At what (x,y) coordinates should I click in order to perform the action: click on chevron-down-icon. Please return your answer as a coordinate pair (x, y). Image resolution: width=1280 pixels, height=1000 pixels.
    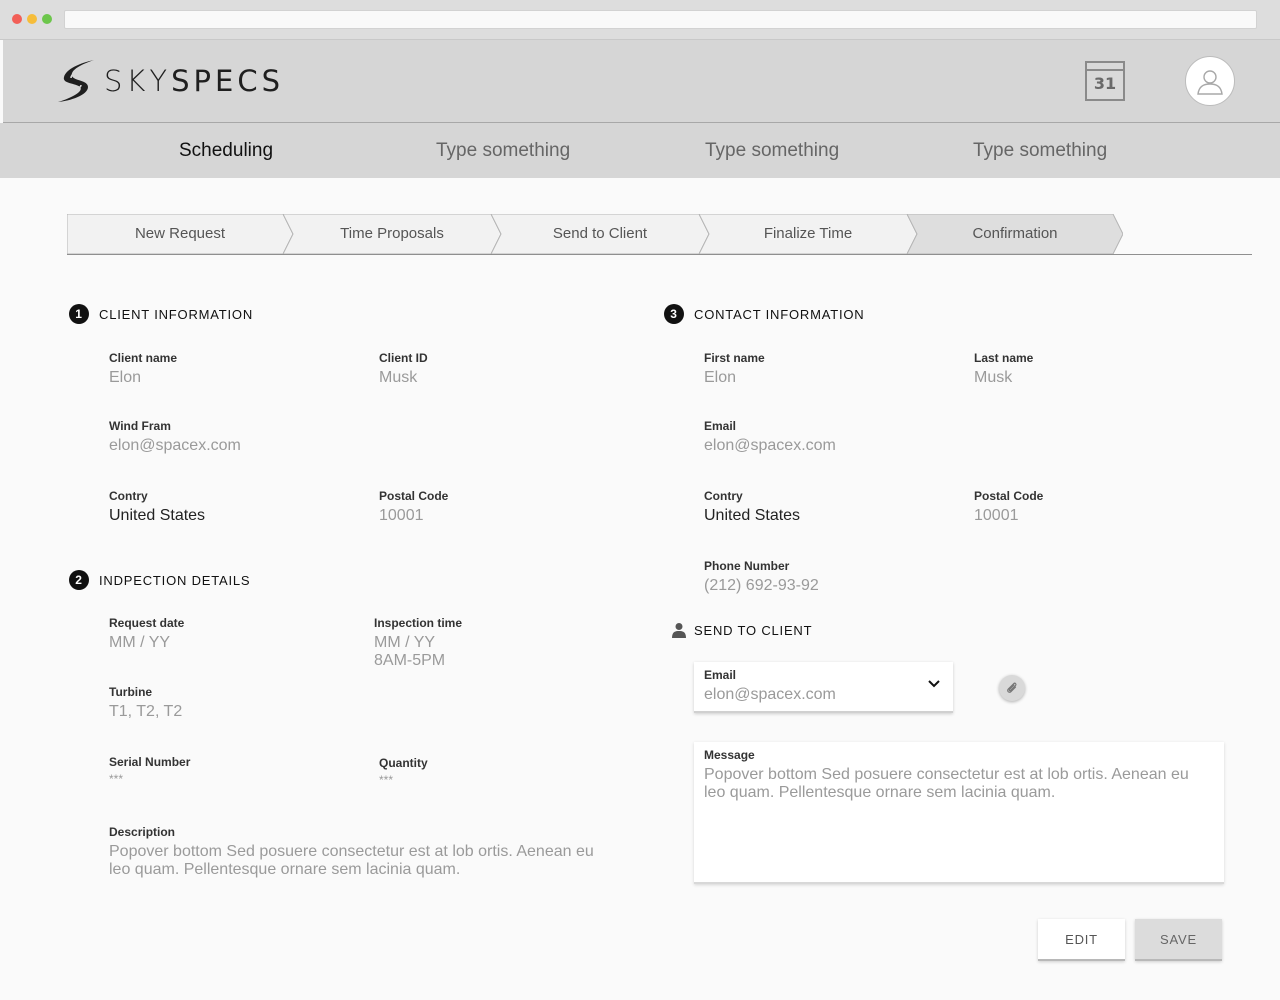
    Looking at the image, I should click on (934, 684).